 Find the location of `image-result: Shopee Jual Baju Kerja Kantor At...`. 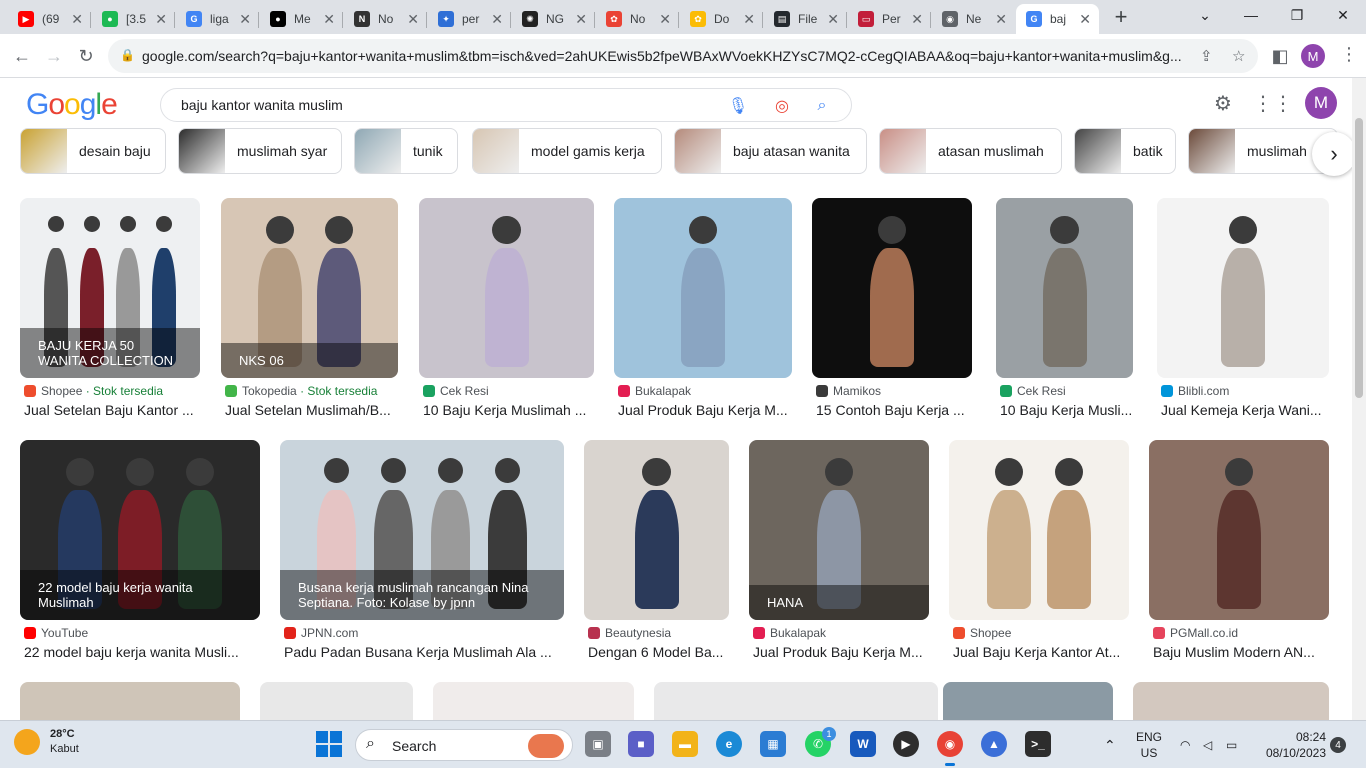

image-result: Shopee Jual Baju Kerja Kantor At... is located at coordinates (1039, 553).